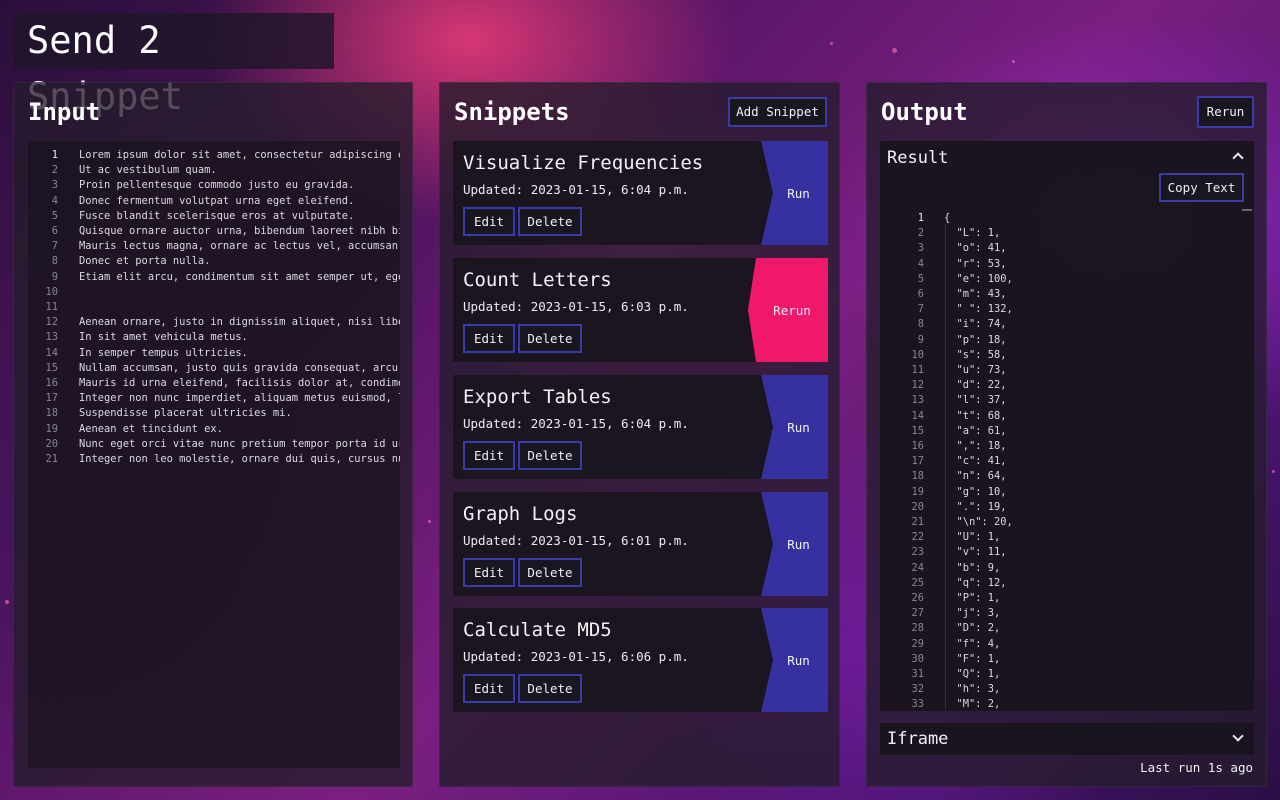 This screenshot has width=1280, height=800. What do you see at coordinates (1238, 736) in the screenshot?
I see `chevron-down-icon` at bounding box center [1238, 736].